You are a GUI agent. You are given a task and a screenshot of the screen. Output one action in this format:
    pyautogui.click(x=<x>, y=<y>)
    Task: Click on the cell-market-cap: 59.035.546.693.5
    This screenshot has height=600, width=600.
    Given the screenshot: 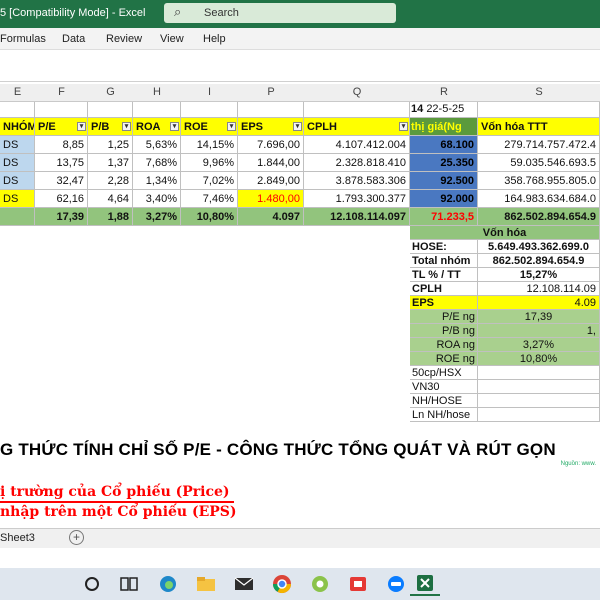 What is the action you would take?
    pyautogui.click(x=539, y=163)
    